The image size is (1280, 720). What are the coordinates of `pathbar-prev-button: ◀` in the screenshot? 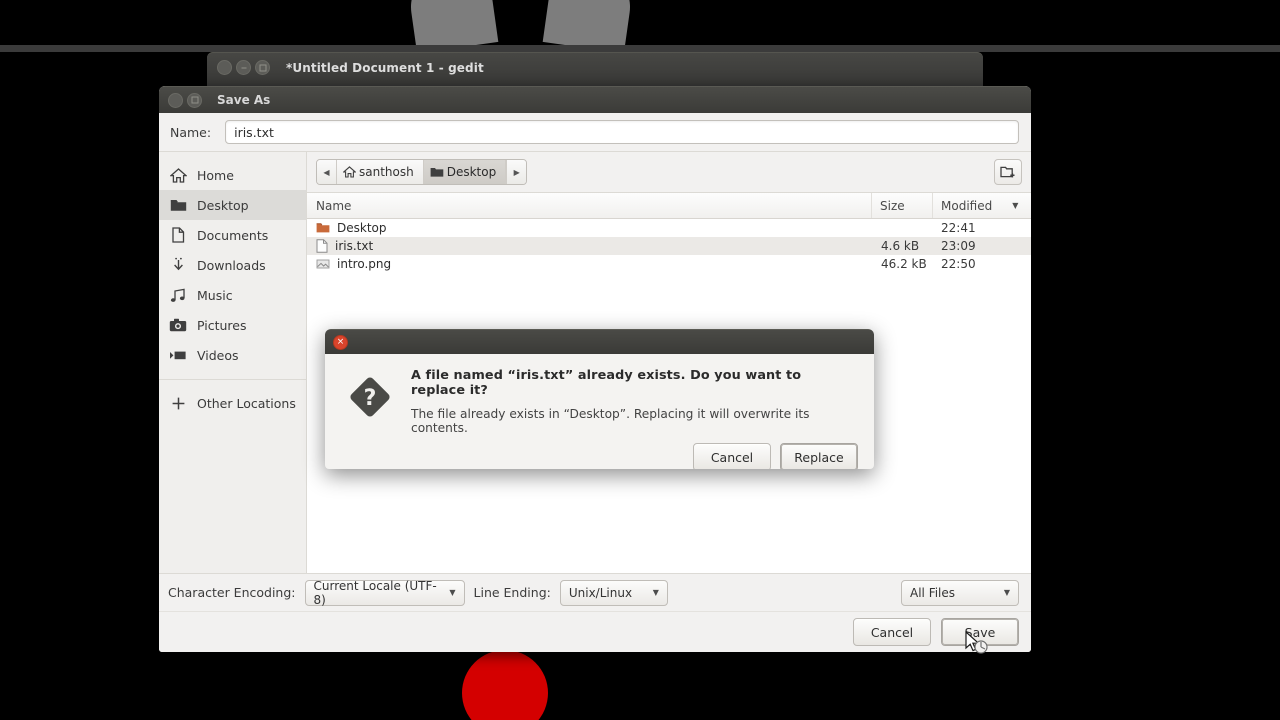 It's located at (327, 172).